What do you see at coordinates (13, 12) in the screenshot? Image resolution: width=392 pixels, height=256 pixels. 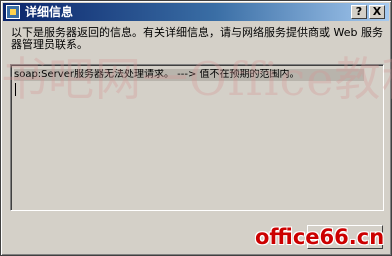 I see `dialog-info-icon` at bounding box center [13, 12].